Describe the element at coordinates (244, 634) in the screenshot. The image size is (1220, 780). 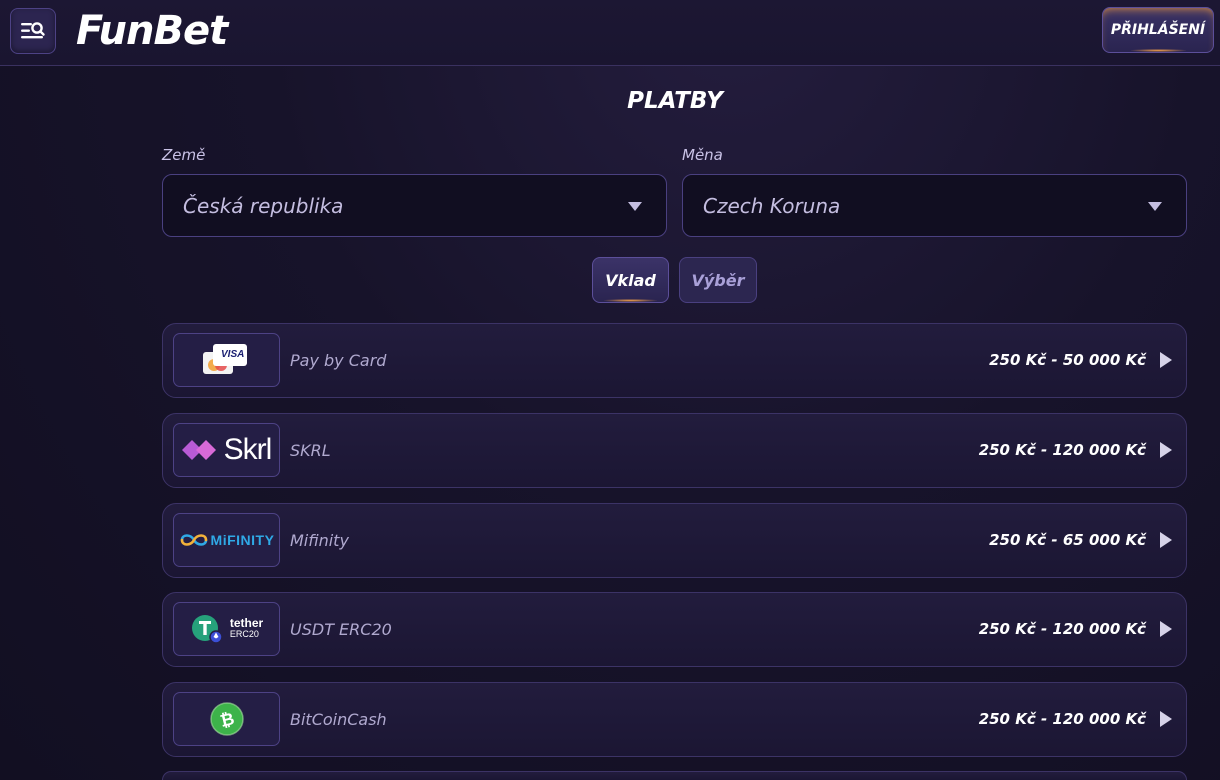
I see `tether-network-text: ERC20` at that location.